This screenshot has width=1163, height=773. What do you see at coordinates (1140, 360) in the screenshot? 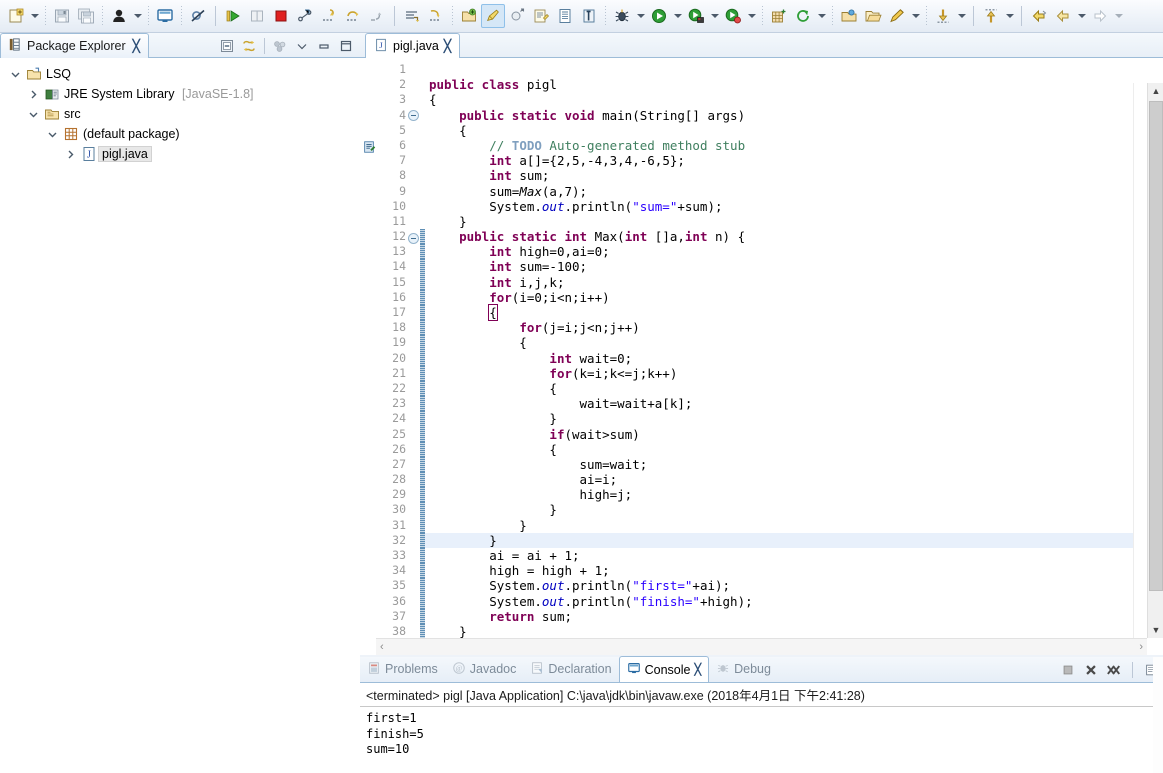
I see `overview-ruler` at bounding box center [1140, 360].